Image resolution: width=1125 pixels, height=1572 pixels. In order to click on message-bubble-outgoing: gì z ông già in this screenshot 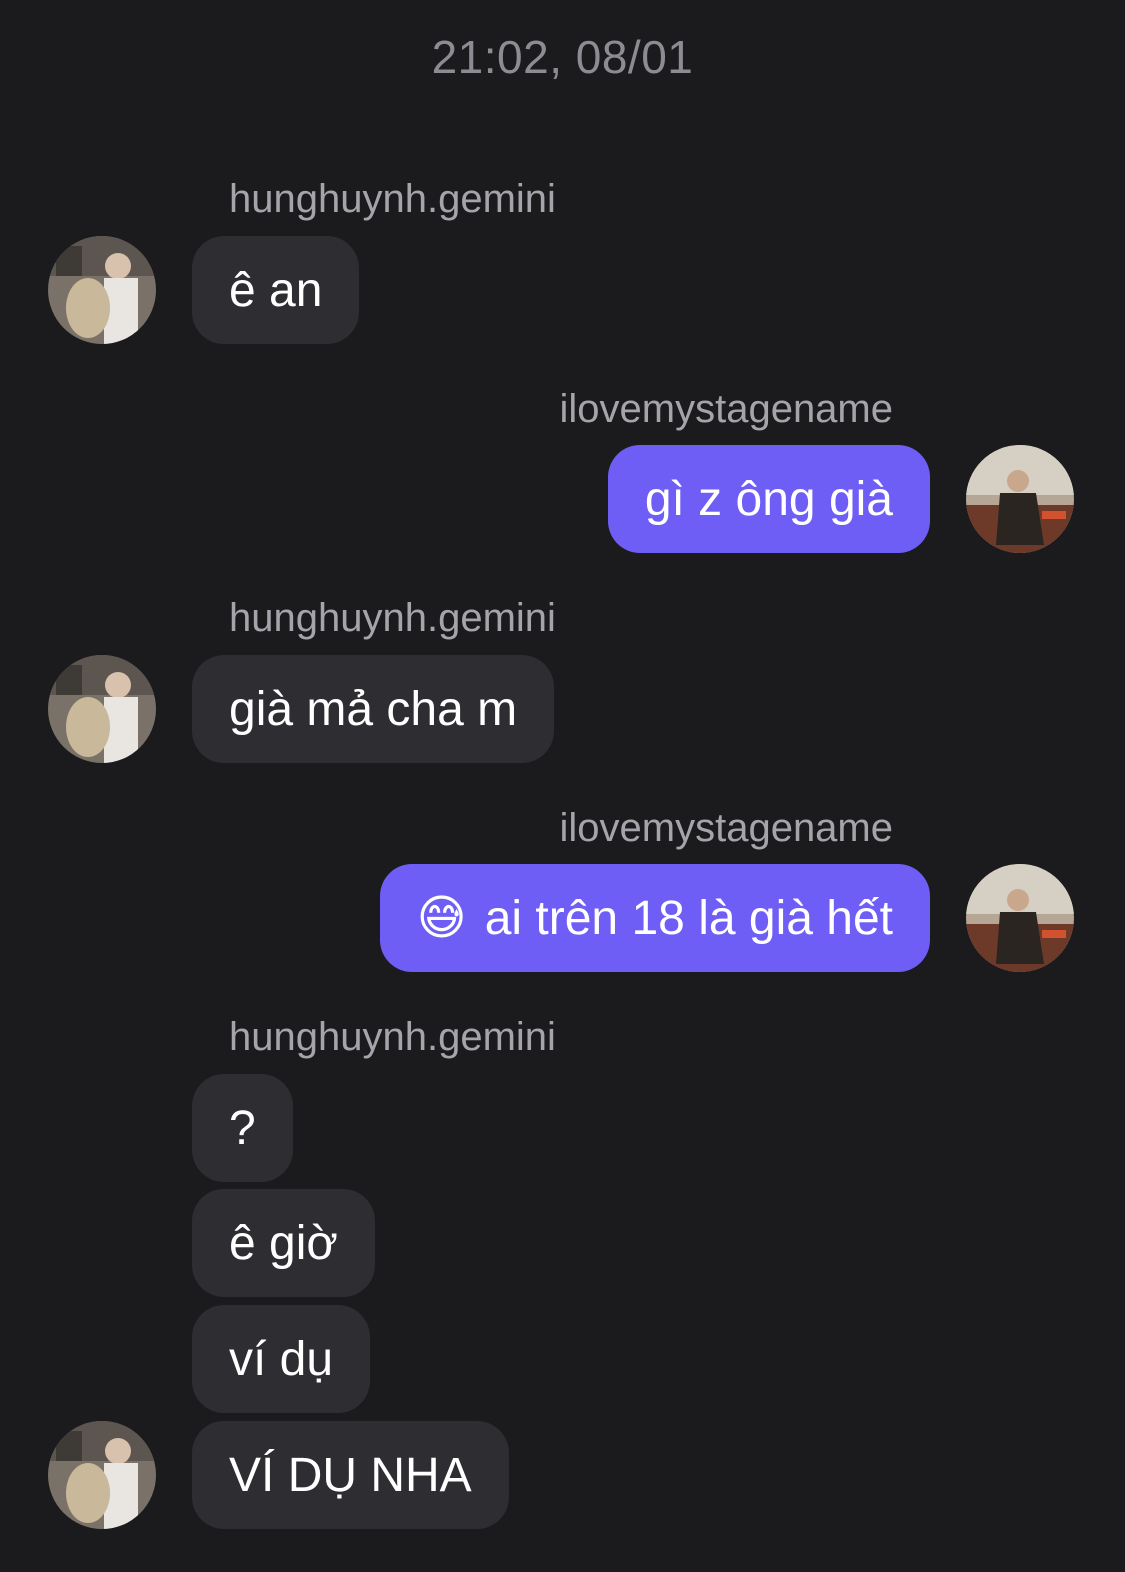, I will do `click(768, 499)`.